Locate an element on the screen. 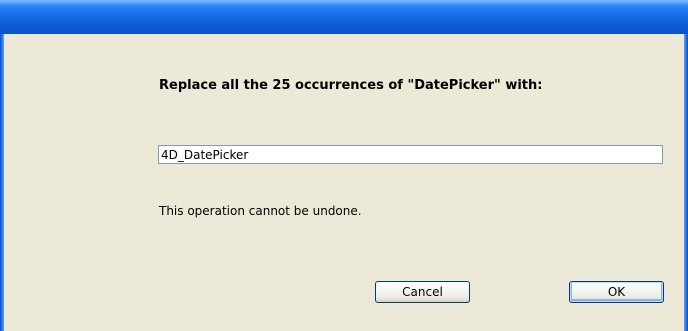  undo-warning-text: This operation cannot be undone. is located at coordinates (260, 211).